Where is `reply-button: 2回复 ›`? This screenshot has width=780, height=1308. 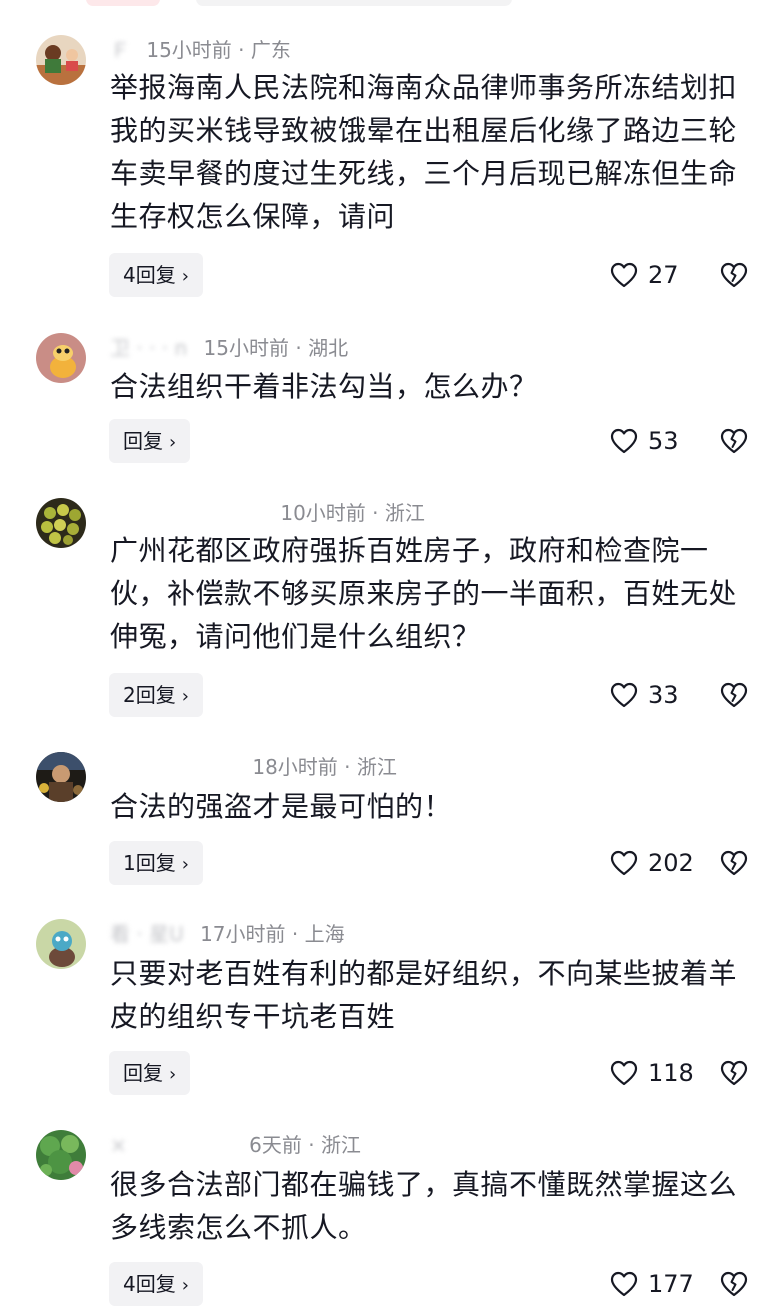
reply-button: 2回复 › is located at coordinates (156, 695).